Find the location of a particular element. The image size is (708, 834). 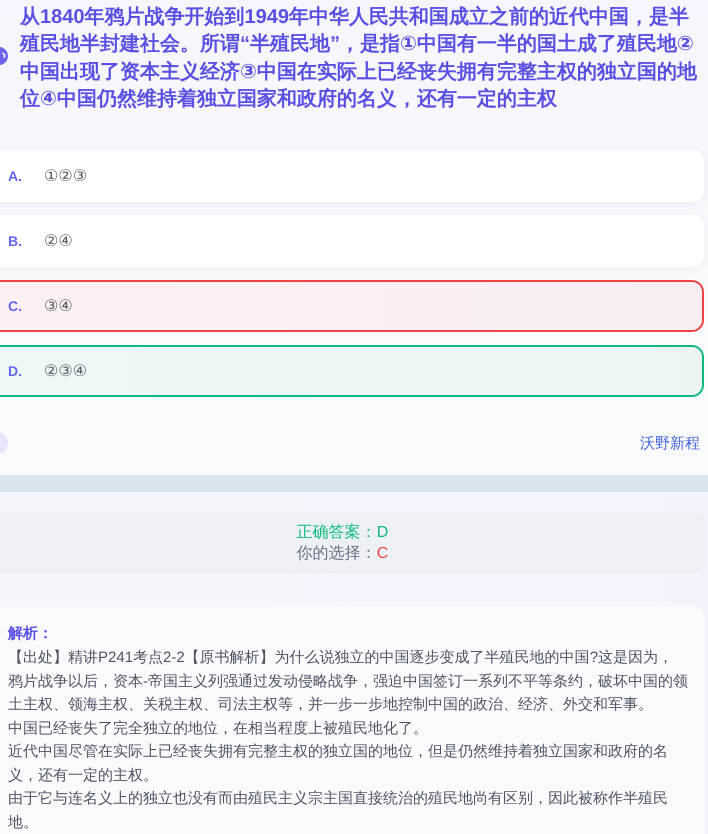

analysis-title: 解析： is located at coordinates (31, 634).